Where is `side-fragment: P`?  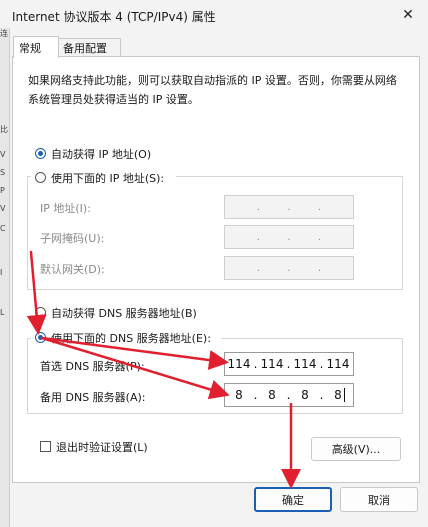 side-fragment: P is located at coordinates (2, 190).